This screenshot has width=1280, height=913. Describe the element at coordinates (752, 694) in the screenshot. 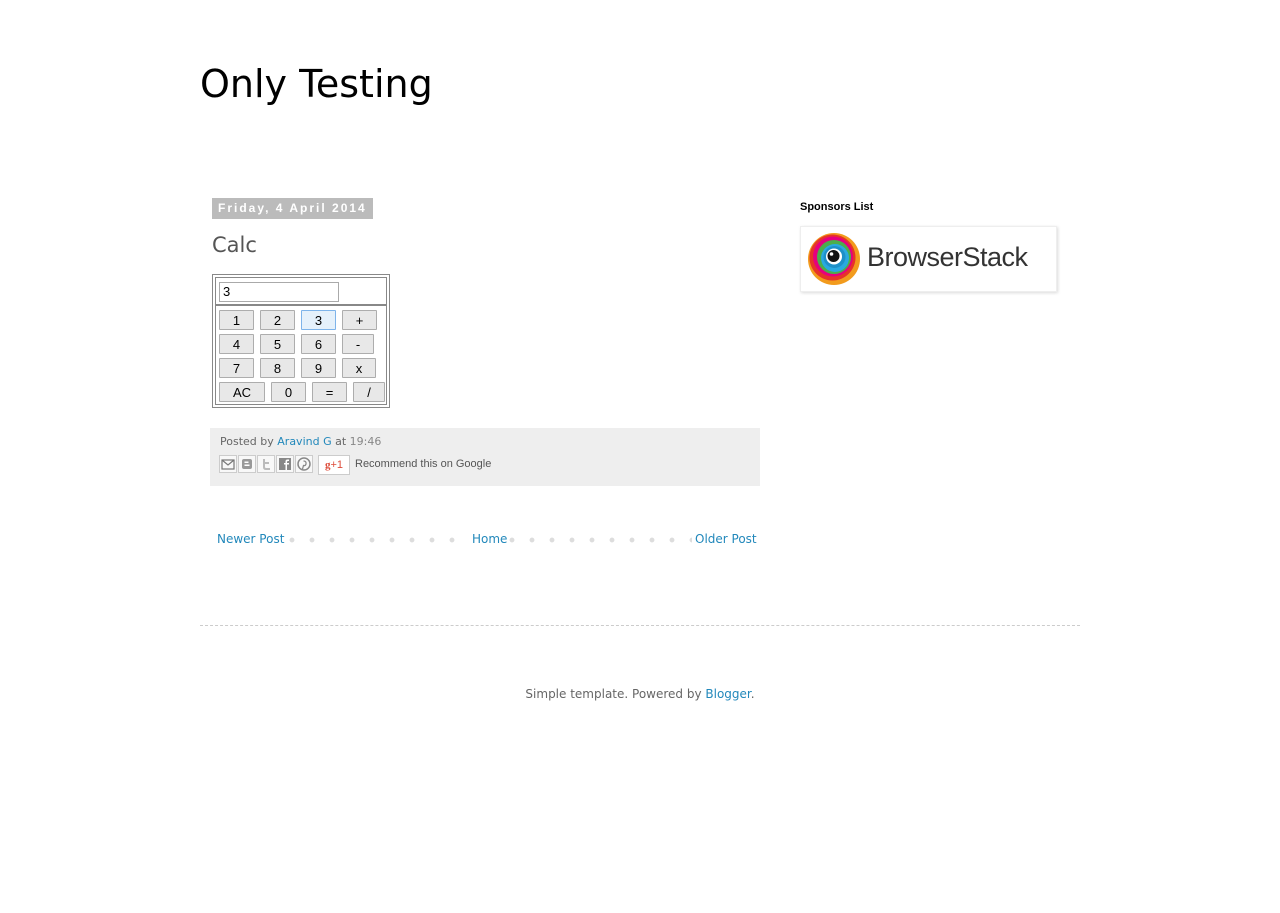

I see `attribution-suffix: .` at that location.